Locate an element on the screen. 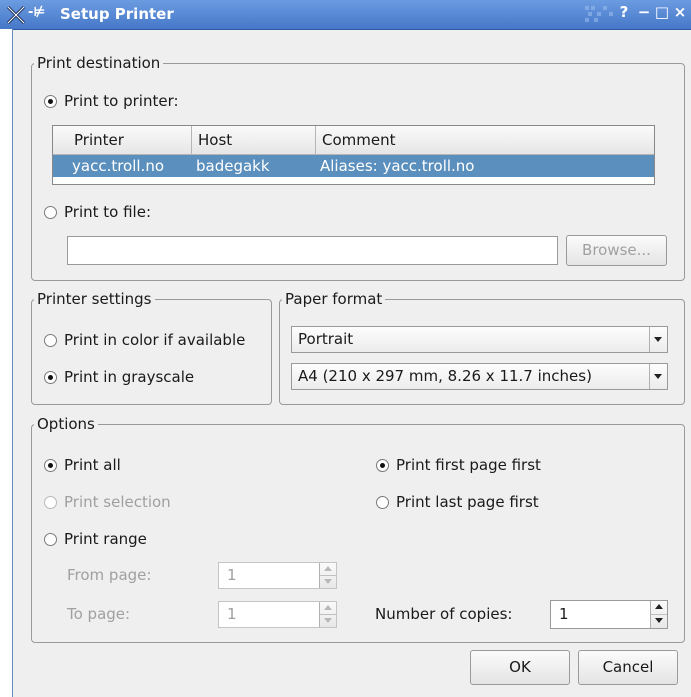 This screenshot has height=697, width=691. paper-format-legend: Paper format is located at coordinates (334, 299).